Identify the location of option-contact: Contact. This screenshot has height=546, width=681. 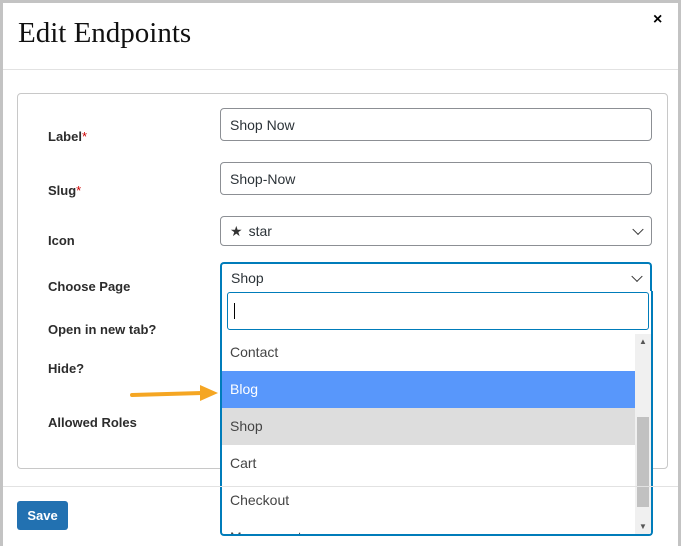
(428, 352).